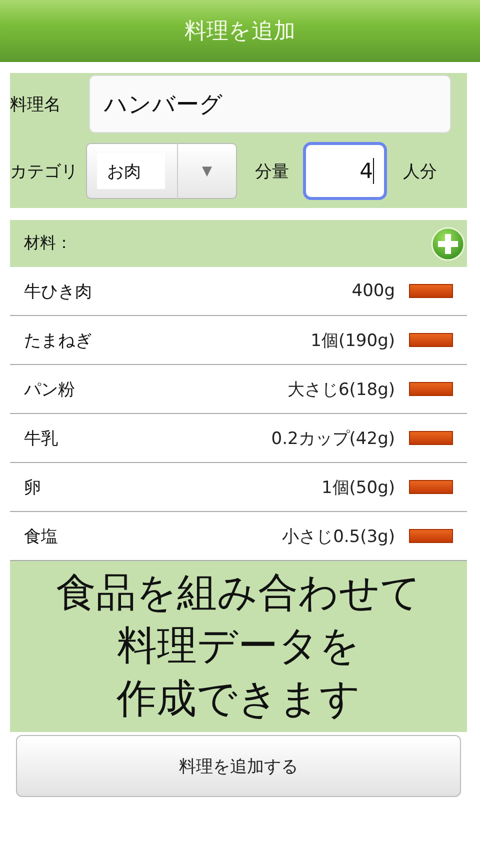  Describe the element at coordinates (41, 439) in the screenshot. I see `ingredient-name: 牛乳` at that location.